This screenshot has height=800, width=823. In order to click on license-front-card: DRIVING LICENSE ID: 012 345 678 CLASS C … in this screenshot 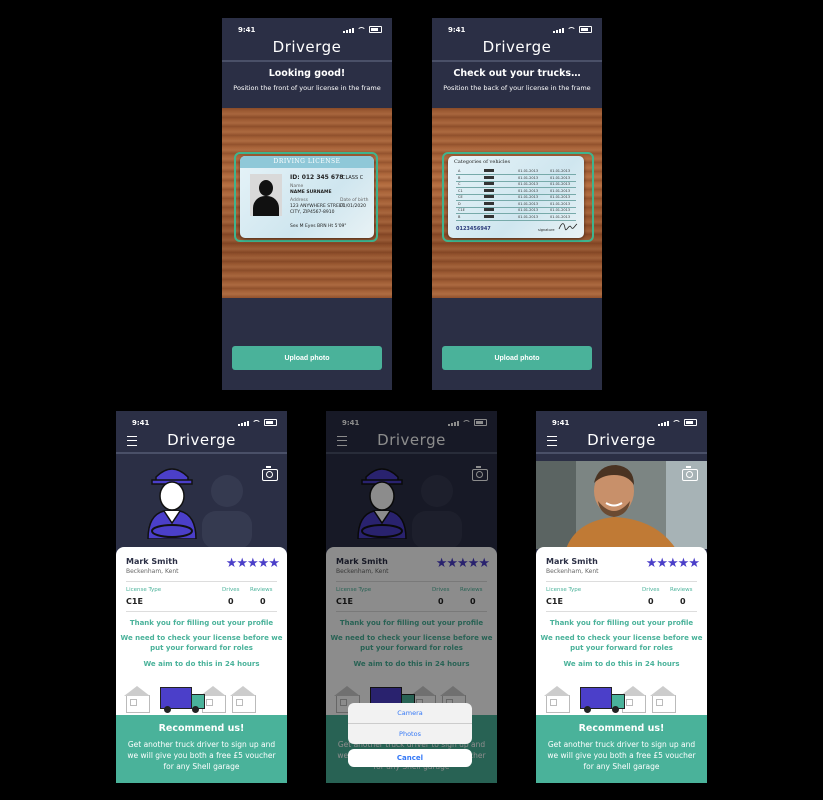, I will do `click(307, 197)`.